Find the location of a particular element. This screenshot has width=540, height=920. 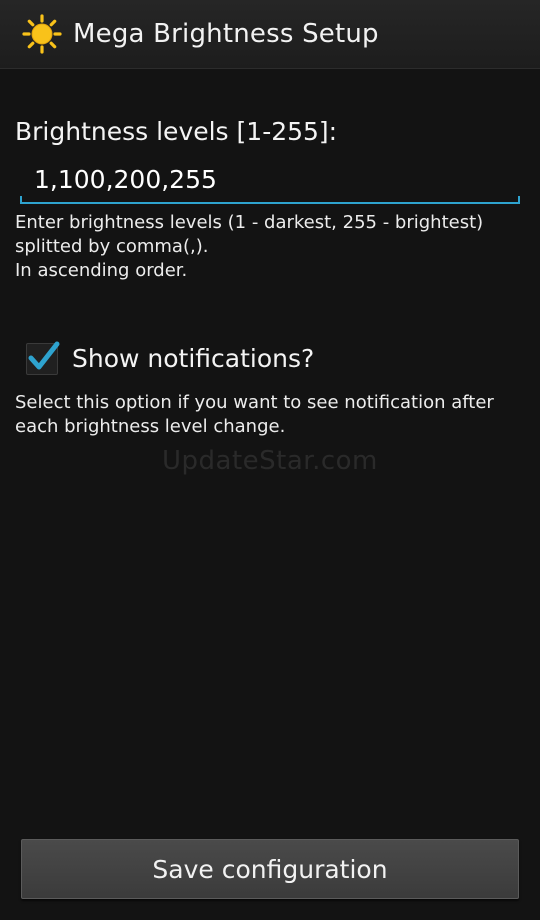

app-title: Mega Brightness Setup is located at coordinates (226, 34).